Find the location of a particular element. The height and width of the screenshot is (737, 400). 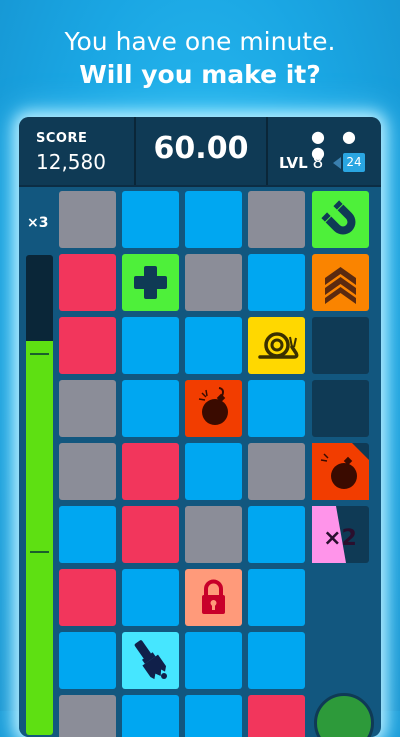

headline-line-1: You have one minute. is located at coordinates (200, 41).